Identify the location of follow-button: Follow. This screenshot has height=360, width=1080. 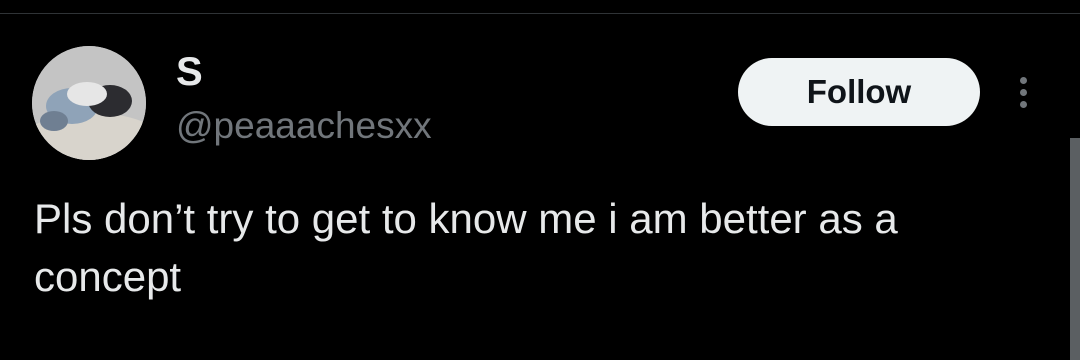
(859, 92).